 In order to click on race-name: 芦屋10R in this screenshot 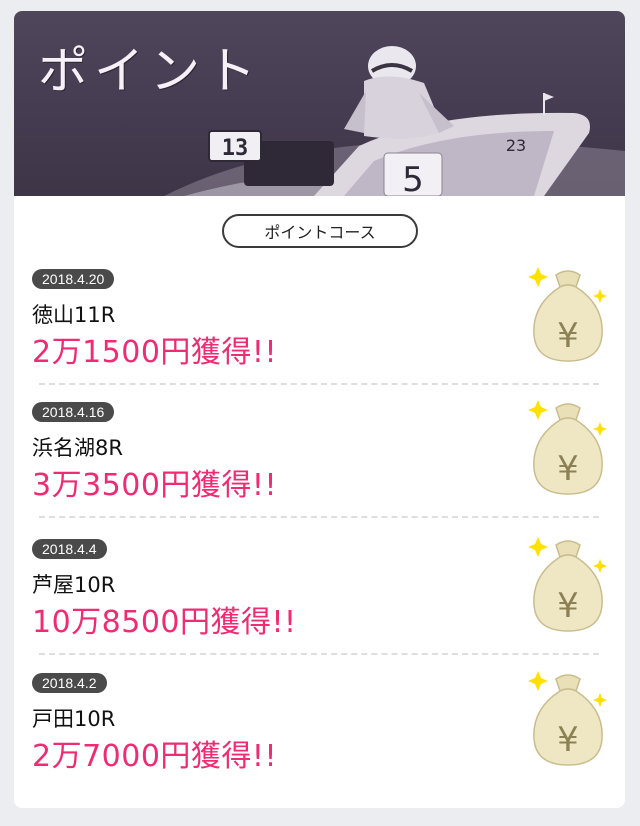, I will do `click(74, 585)`.